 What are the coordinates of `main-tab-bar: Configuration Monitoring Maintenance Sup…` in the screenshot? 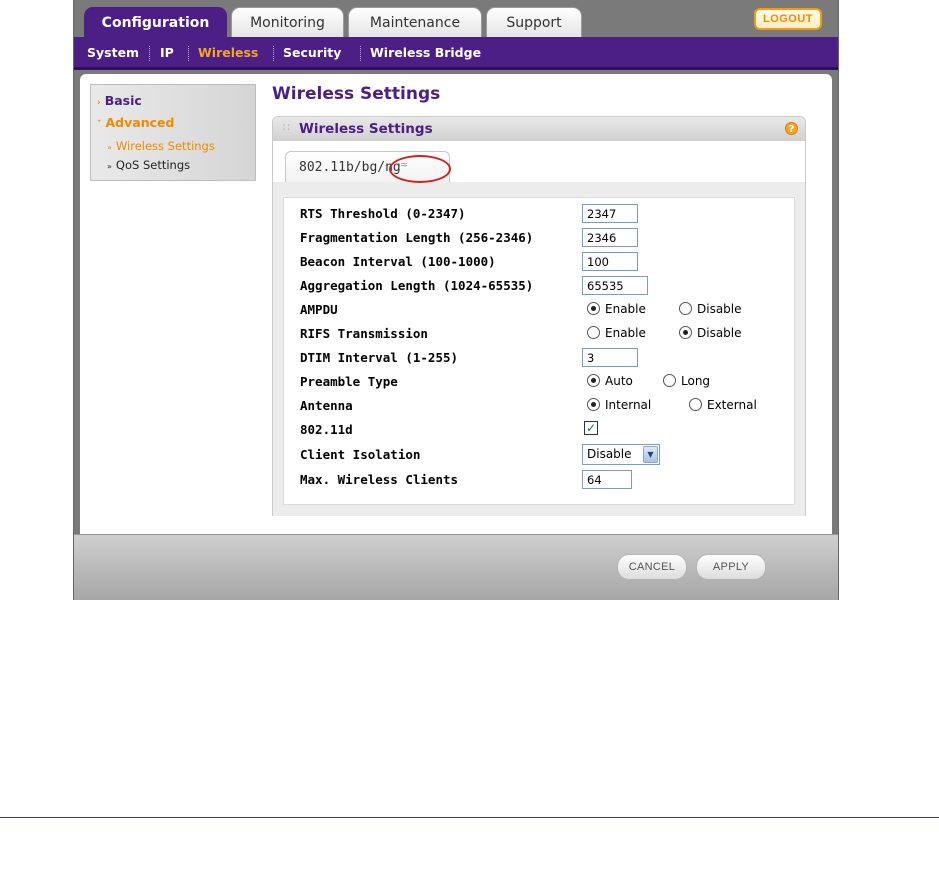 It's located at (456, 19).